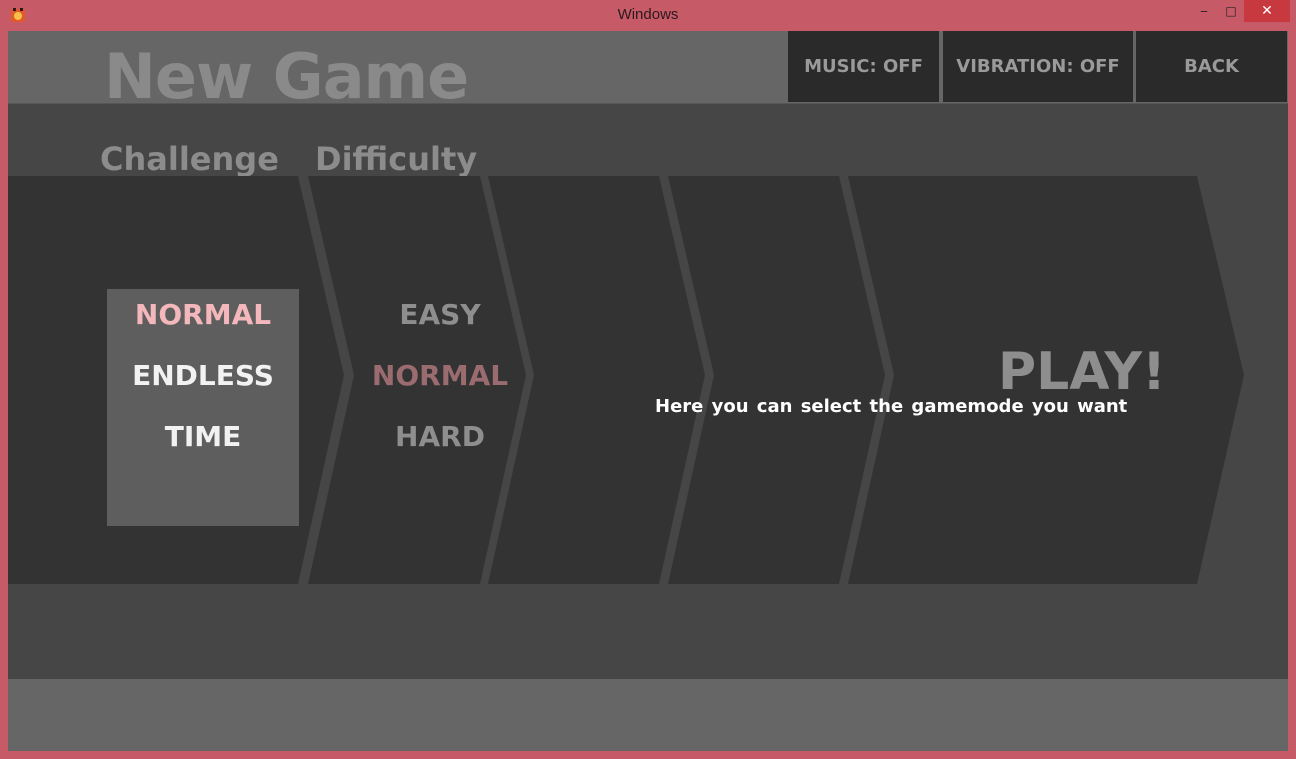 This screenshot has width=1296, height=759. Describe the element at coordinates (1082, 372) in the screenshot. I see `play-button: PLAY!` at that location.